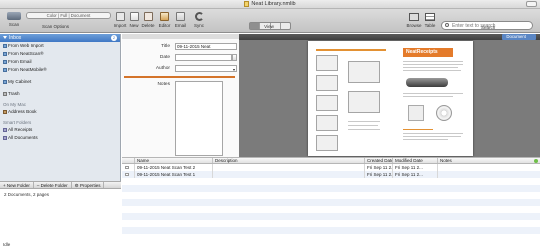 This screenshot has height=250, width=540. I want to click on sync-button: Sync, so click(199, 19).